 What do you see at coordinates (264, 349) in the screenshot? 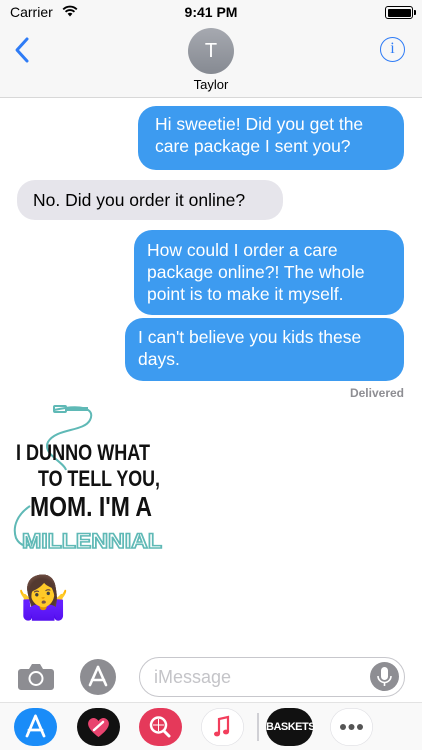
I see `message-bubble-sent: I can't believe you kids these days.` at bounding box center [264, 349].